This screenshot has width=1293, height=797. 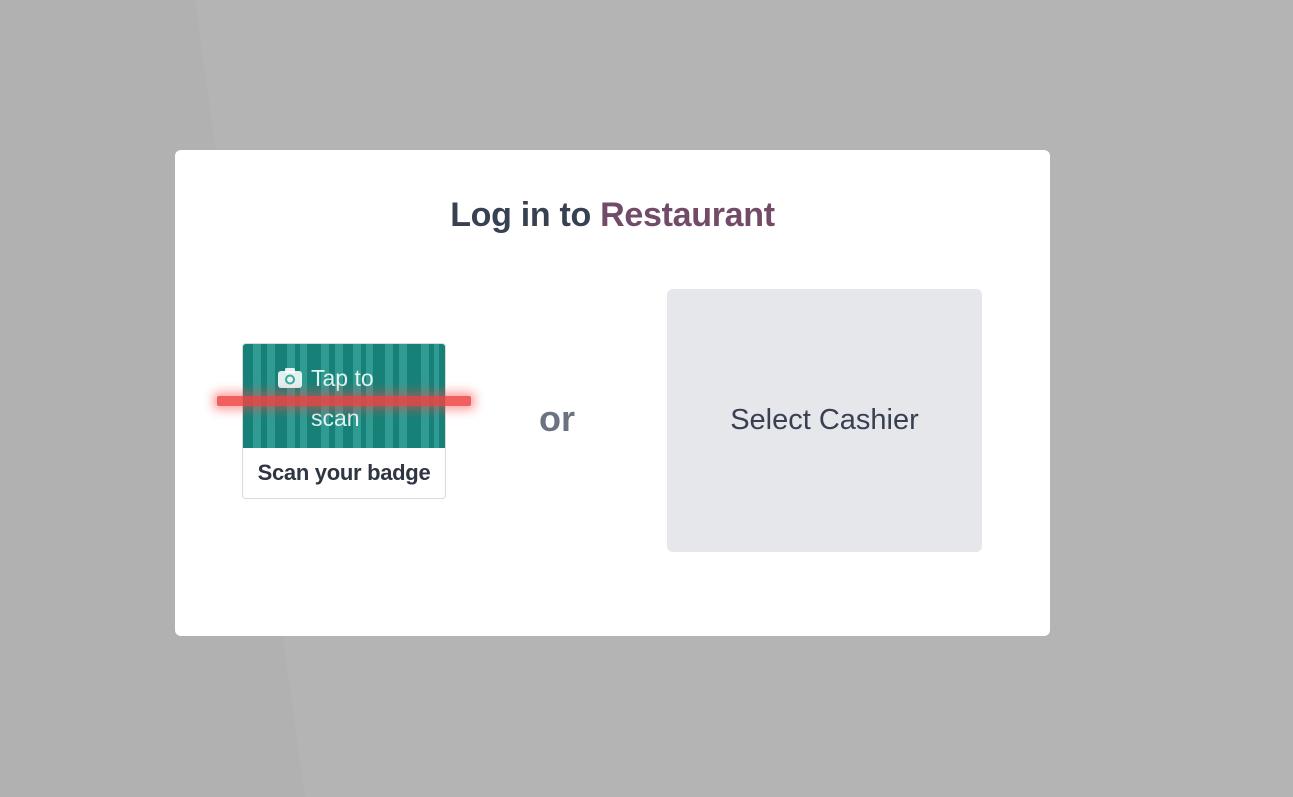 What do you see at coordinates (521, 215) in the screenshot?
I see `title-prefix: Log in to` at bounding box center [521, 215].